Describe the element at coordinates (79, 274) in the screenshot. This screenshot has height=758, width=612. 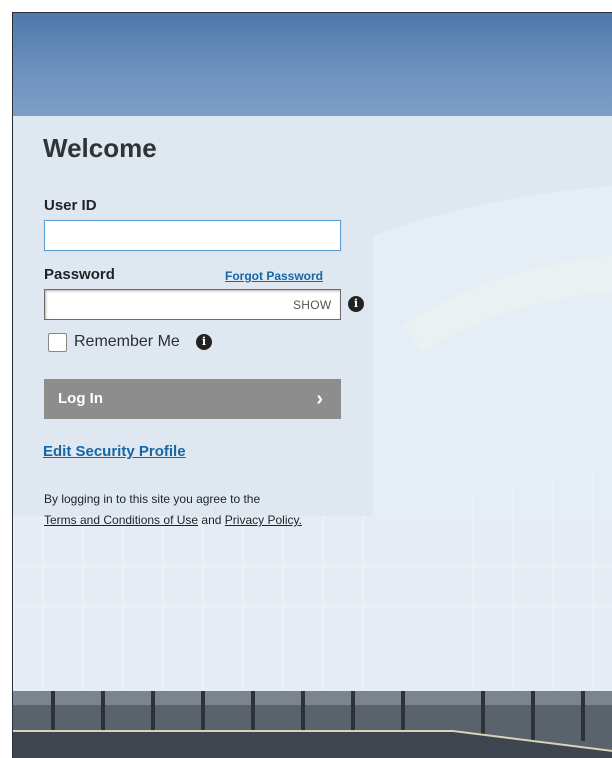
I see `password-label: Password` at that location.